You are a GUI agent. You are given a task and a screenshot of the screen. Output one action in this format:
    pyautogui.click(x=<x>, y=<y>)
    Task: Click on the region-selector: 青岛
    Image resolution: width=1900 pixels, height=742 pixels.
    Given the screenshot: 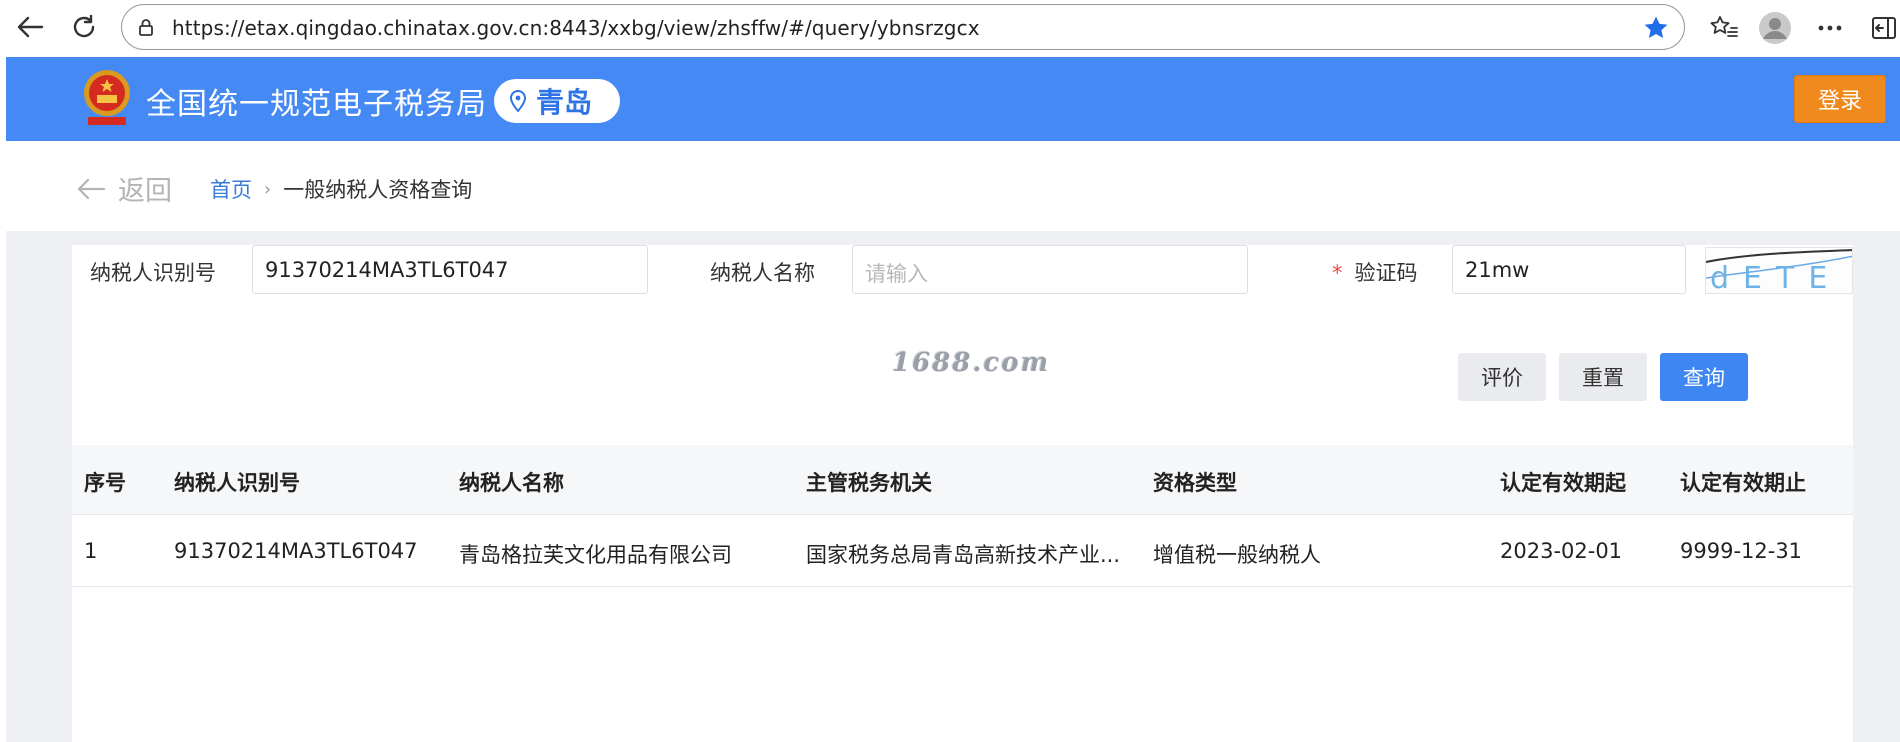 What is the action you would take?
    pyautogui.click(x=557, y=101)
    